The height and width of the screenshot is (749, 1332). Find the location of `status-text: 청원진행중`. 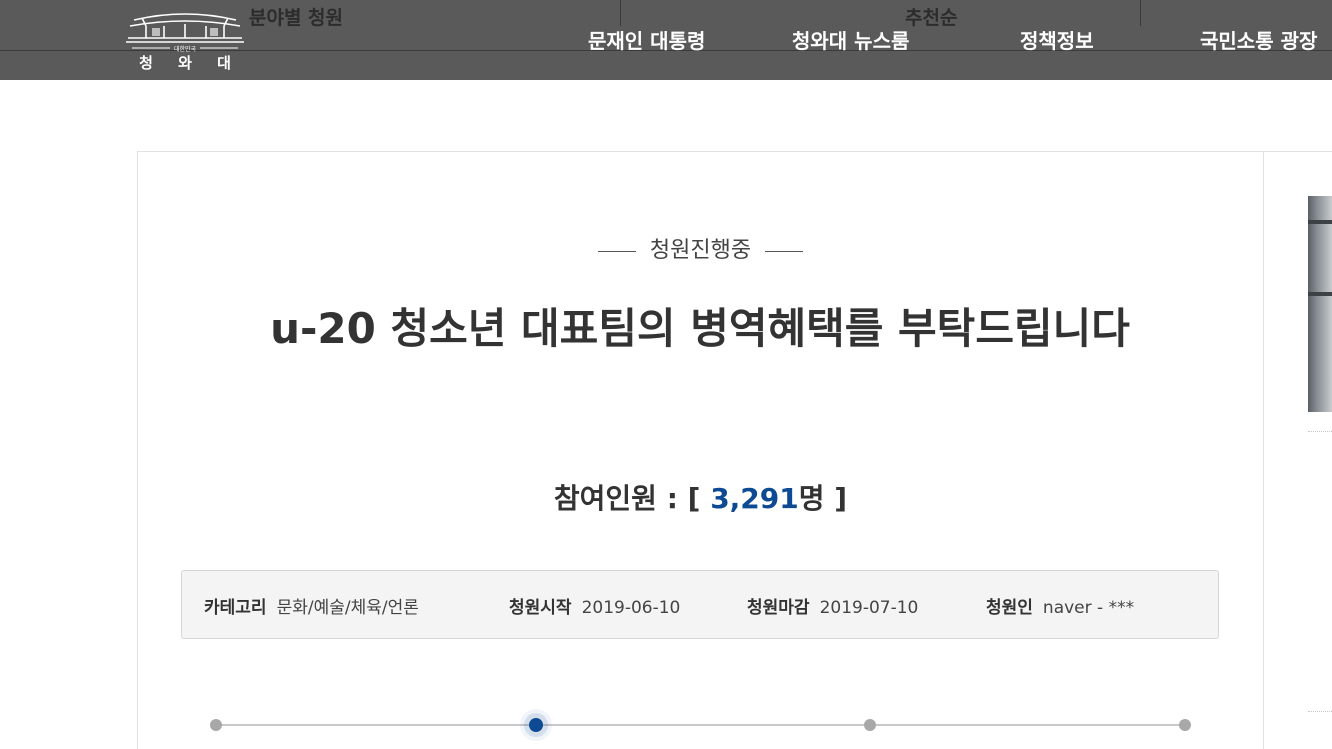

status-text: 청원진행중 is located at coordinates (700, 250).